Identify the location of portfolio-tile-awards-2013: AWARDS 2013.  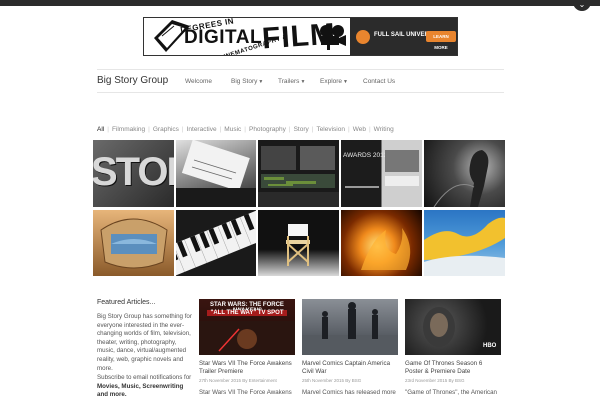
(381, 173).